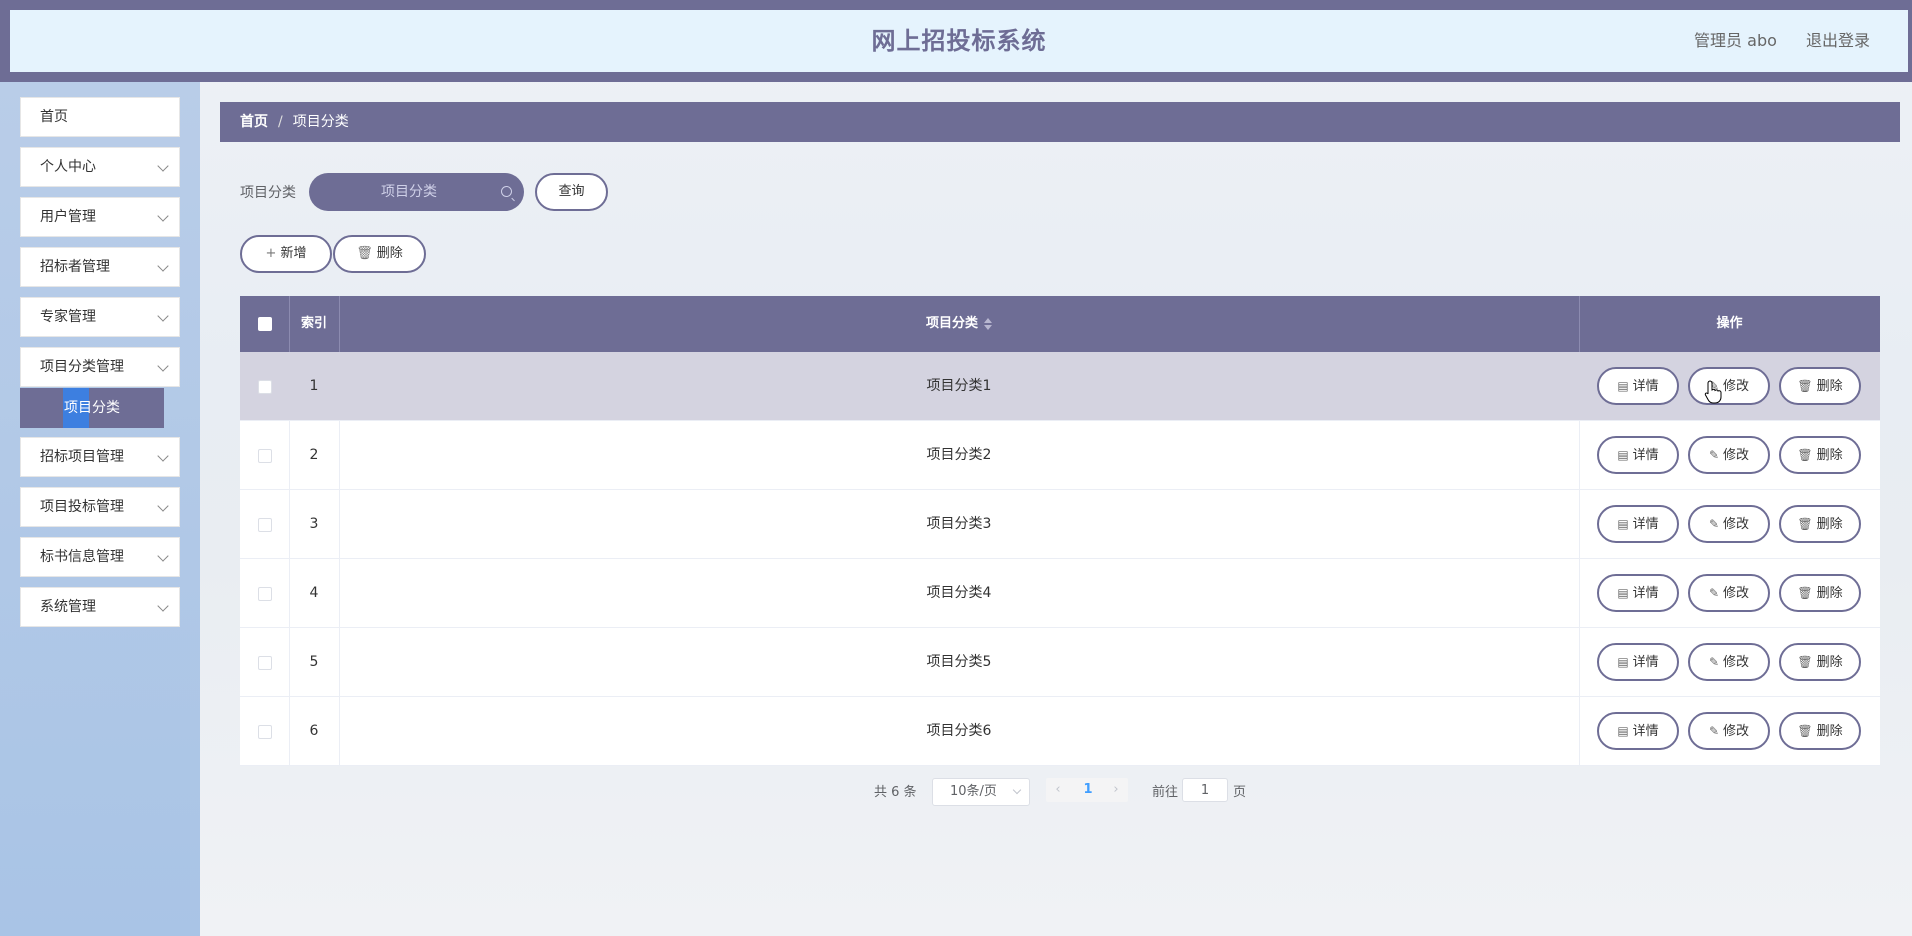 This screenshot has height=936, width=1912. Describe the element at coordinates (1088, 790) in the screenshot. I see `page-number-current: 1` at that location.